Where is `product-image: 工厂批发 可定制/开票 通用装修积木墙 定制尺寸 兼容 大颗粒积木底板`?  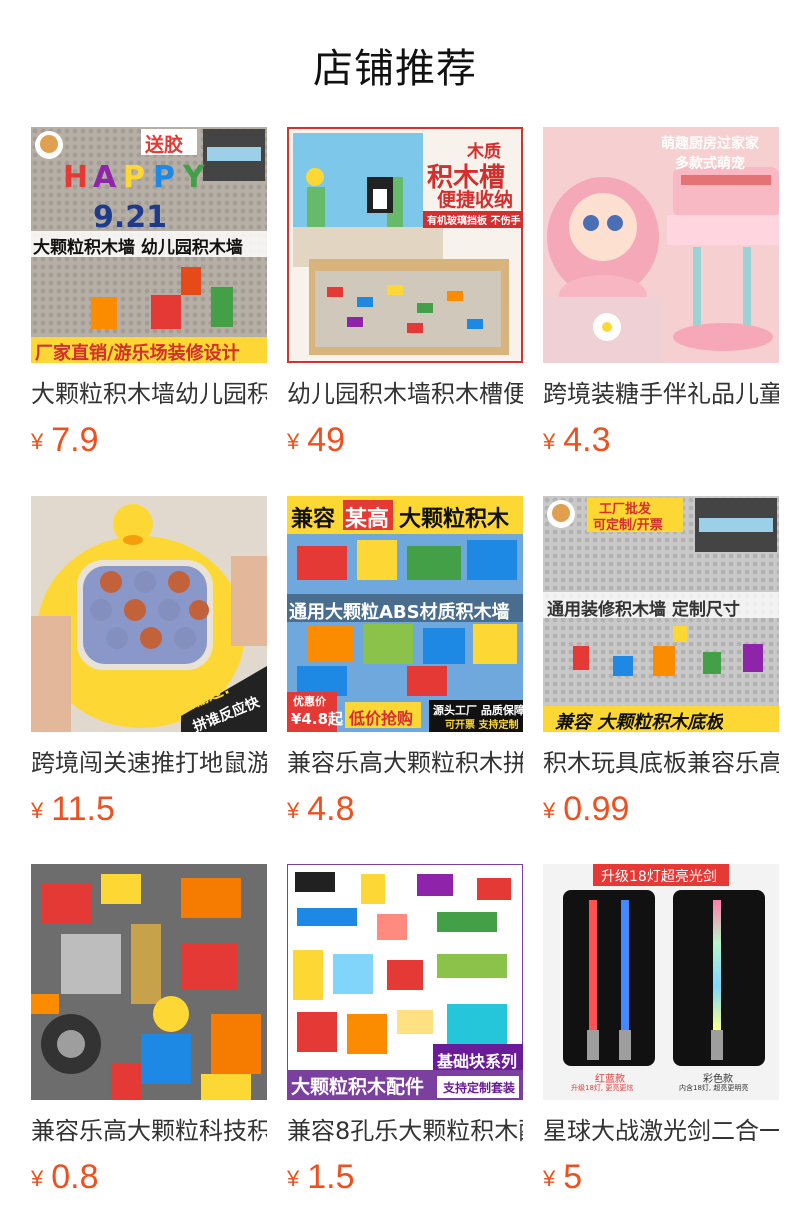
product-image: 工厂批发 可定制/开票 通用装修积木墙 定制尺寸 兼容 大颗粒积木底板 is located at coordinates (661, 614).